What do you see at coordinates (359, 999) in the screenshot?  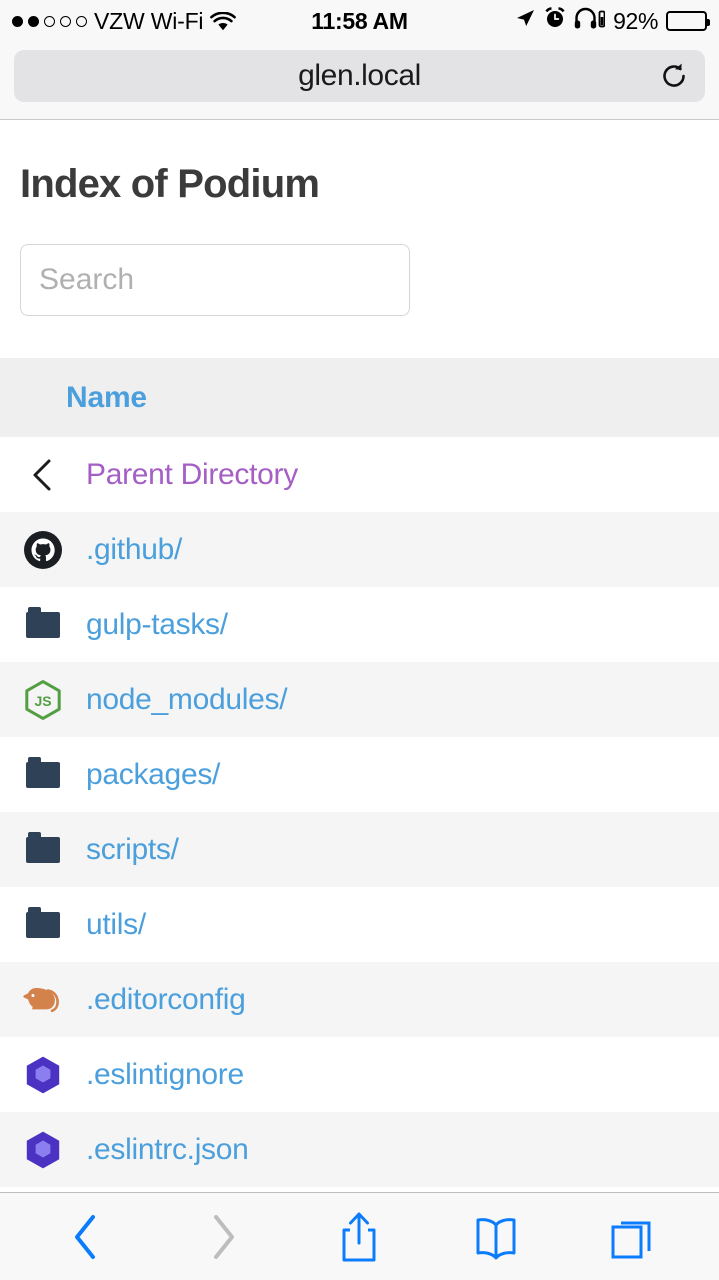 I see `listing-row: .editorconfig` at bounding box center [359, 999].